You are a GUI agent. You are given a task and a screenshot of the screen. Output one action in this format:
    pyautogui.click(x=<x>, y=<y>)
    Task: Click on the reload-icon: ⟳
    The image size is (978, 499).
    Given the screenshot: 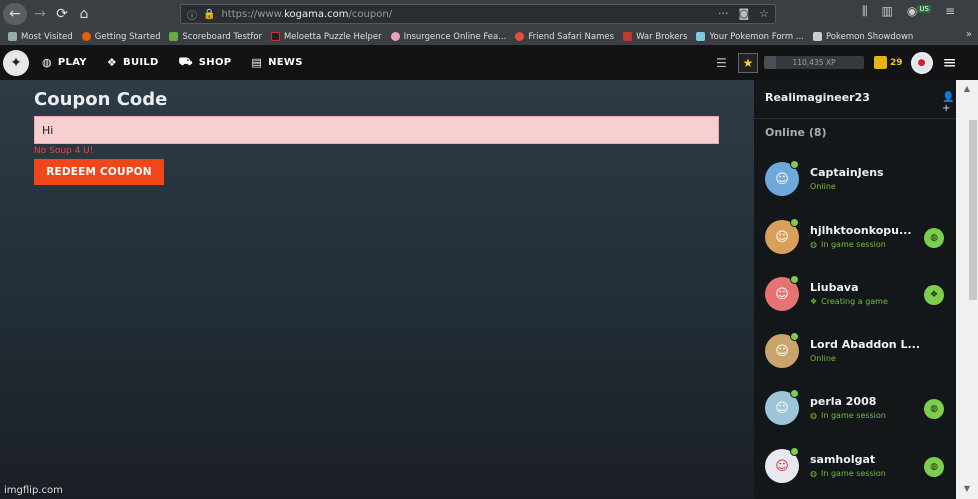 What is the action you would take?
    pyautogui.click(x=62, y=14)
    